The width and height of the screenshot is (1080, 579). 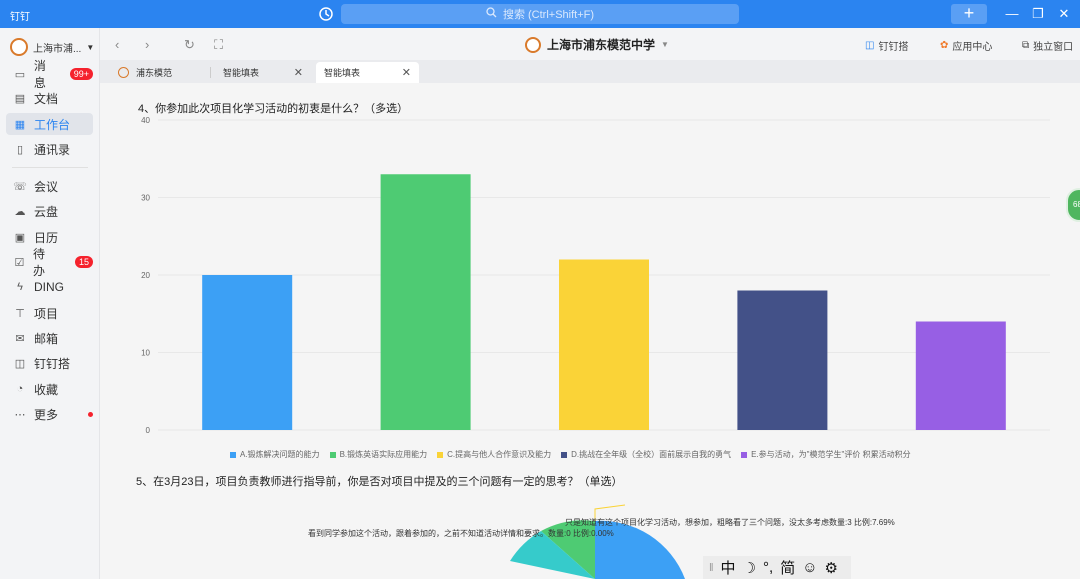 I want to click on sidebar-item-dingdingda: ◫ 钉钉搭, so click(x=49, y=363).